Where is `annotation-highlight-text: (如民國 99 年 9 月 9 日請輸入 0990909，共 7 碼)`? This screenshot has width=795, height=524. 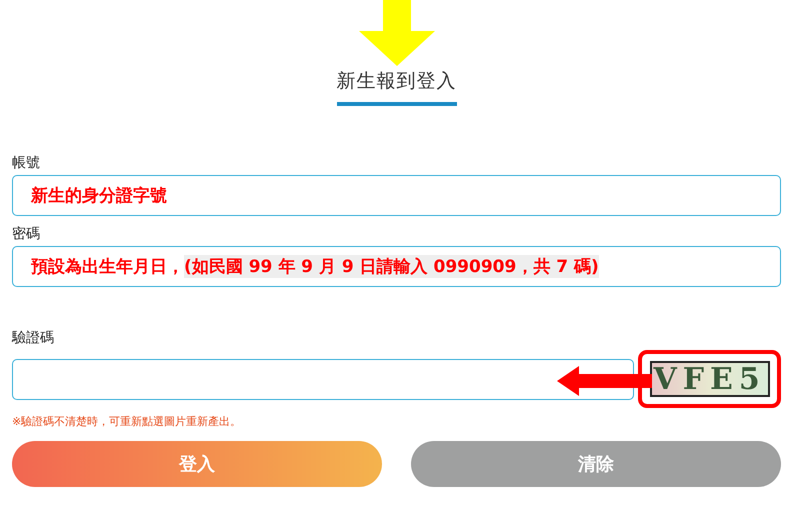
annotation-highlight-text: (如民國 99 年 9 月 9 日請輸入 0990909，共 7 碼) is located at coordinates (391, 266).